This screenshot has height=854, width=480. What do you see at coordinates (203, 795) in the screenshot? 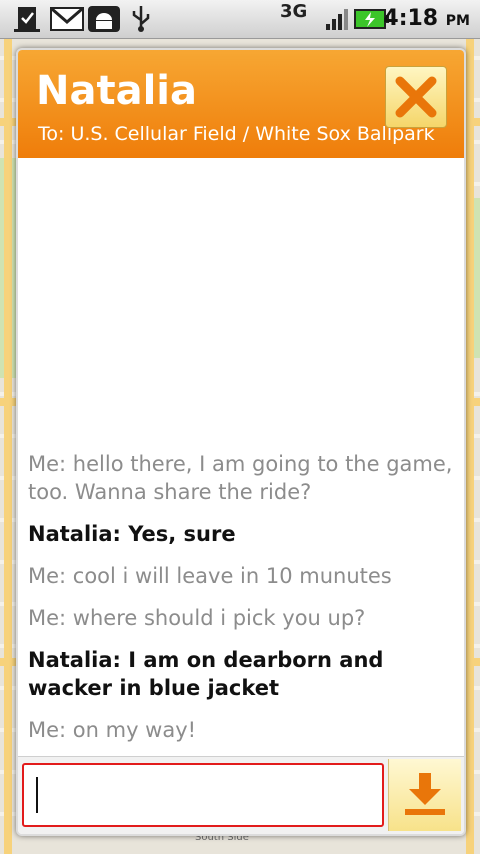
I see `message-input` at bounding box center [203, 795].